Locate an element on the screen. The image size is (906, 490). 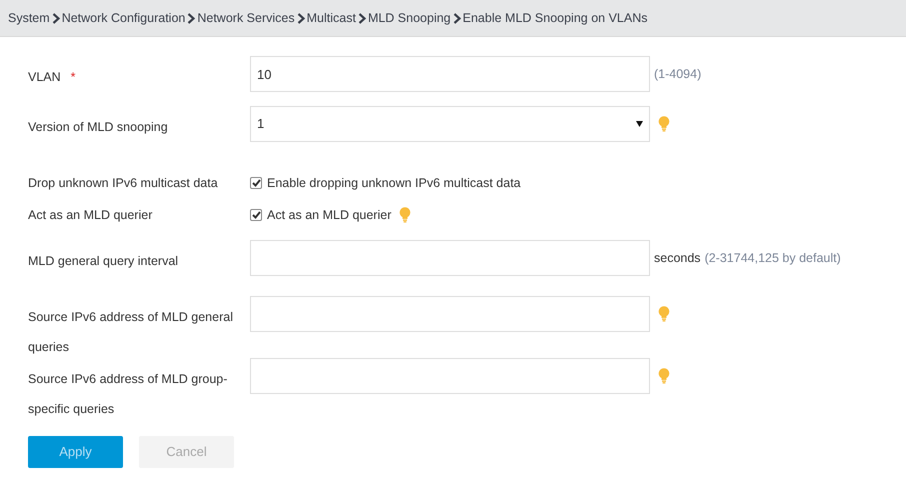
breadcrumb-item: Network Services is located at coordinates (246, 18).